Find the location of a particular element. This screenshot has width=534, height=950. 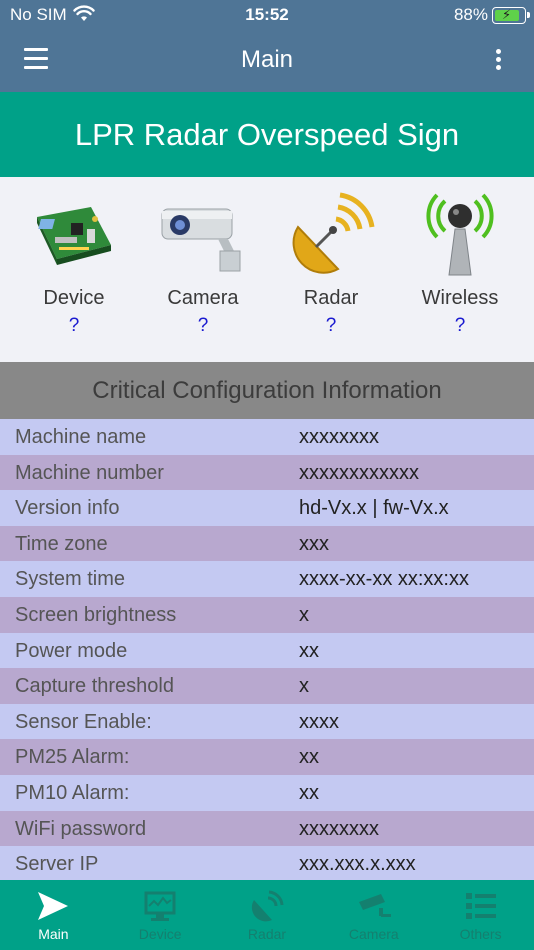

row-value: hd-Vx.x | fw-Vx.x is located at coordinates (374, 508).